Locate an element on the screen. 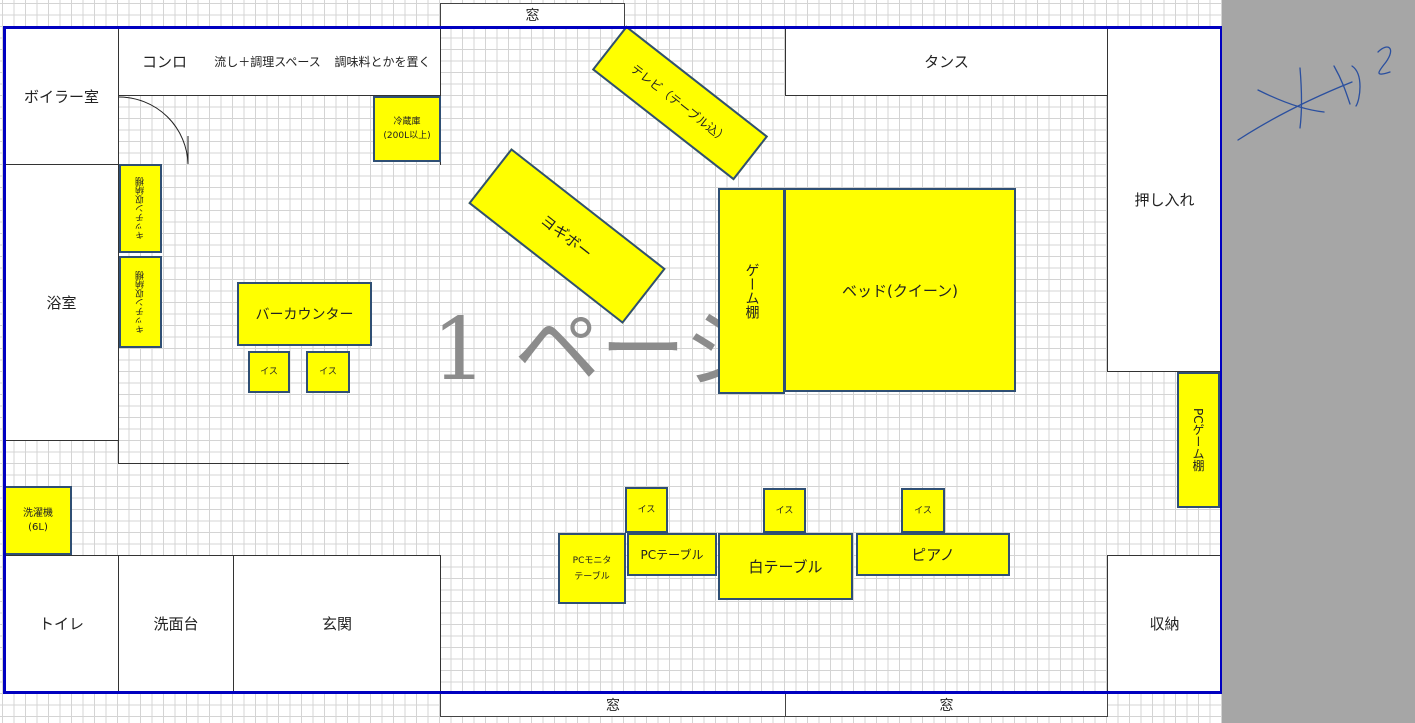  storage-label: 収納 is located at coordinates (1164, 624).